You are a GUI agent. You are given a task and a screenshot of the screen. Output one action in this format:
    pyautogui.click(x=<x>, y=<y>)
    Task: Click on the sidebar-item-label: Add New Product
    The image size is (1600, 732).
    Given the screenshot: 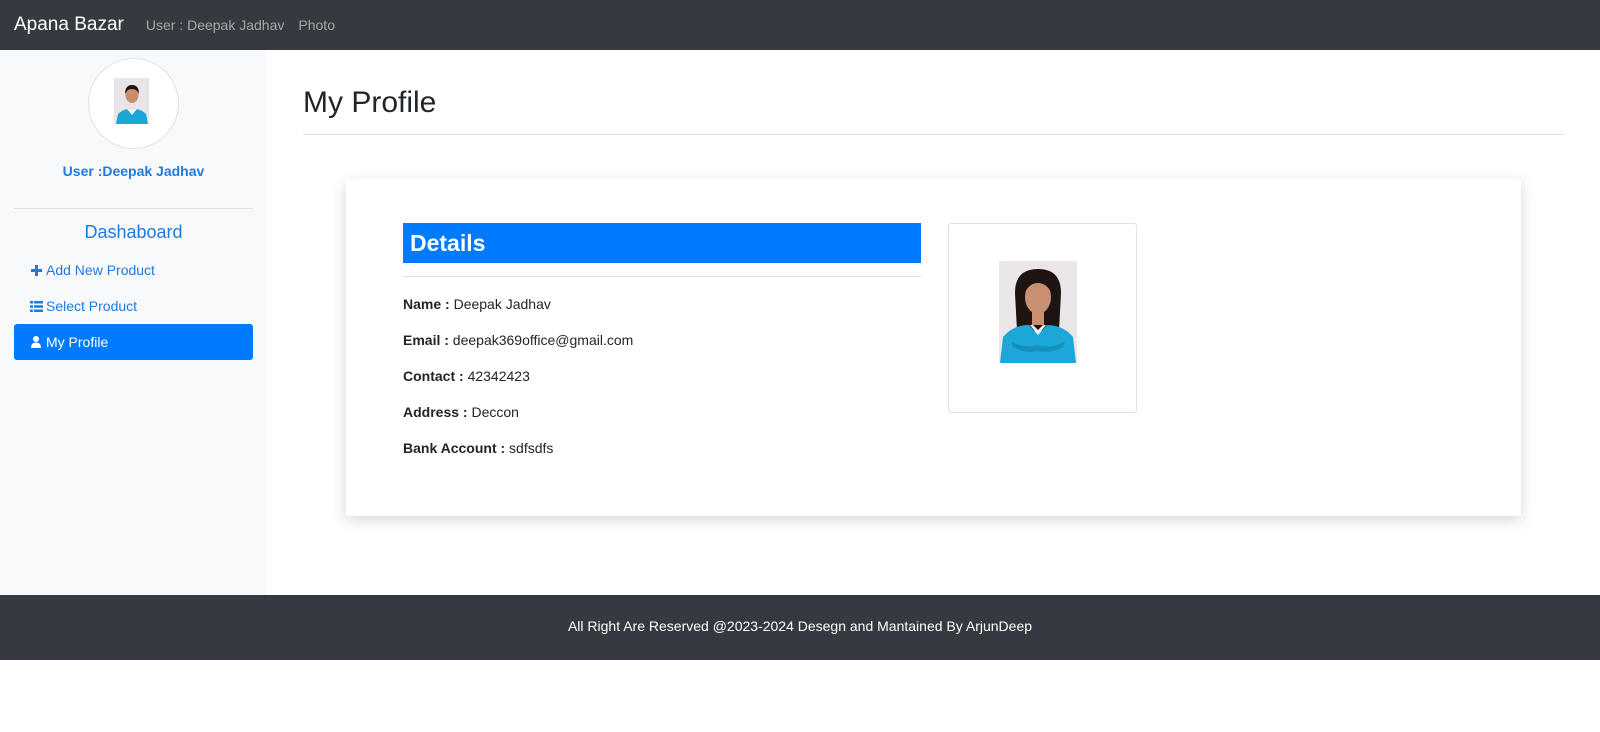 What is the action you would take?
    pyautogui.click(x=100, y=270)
    